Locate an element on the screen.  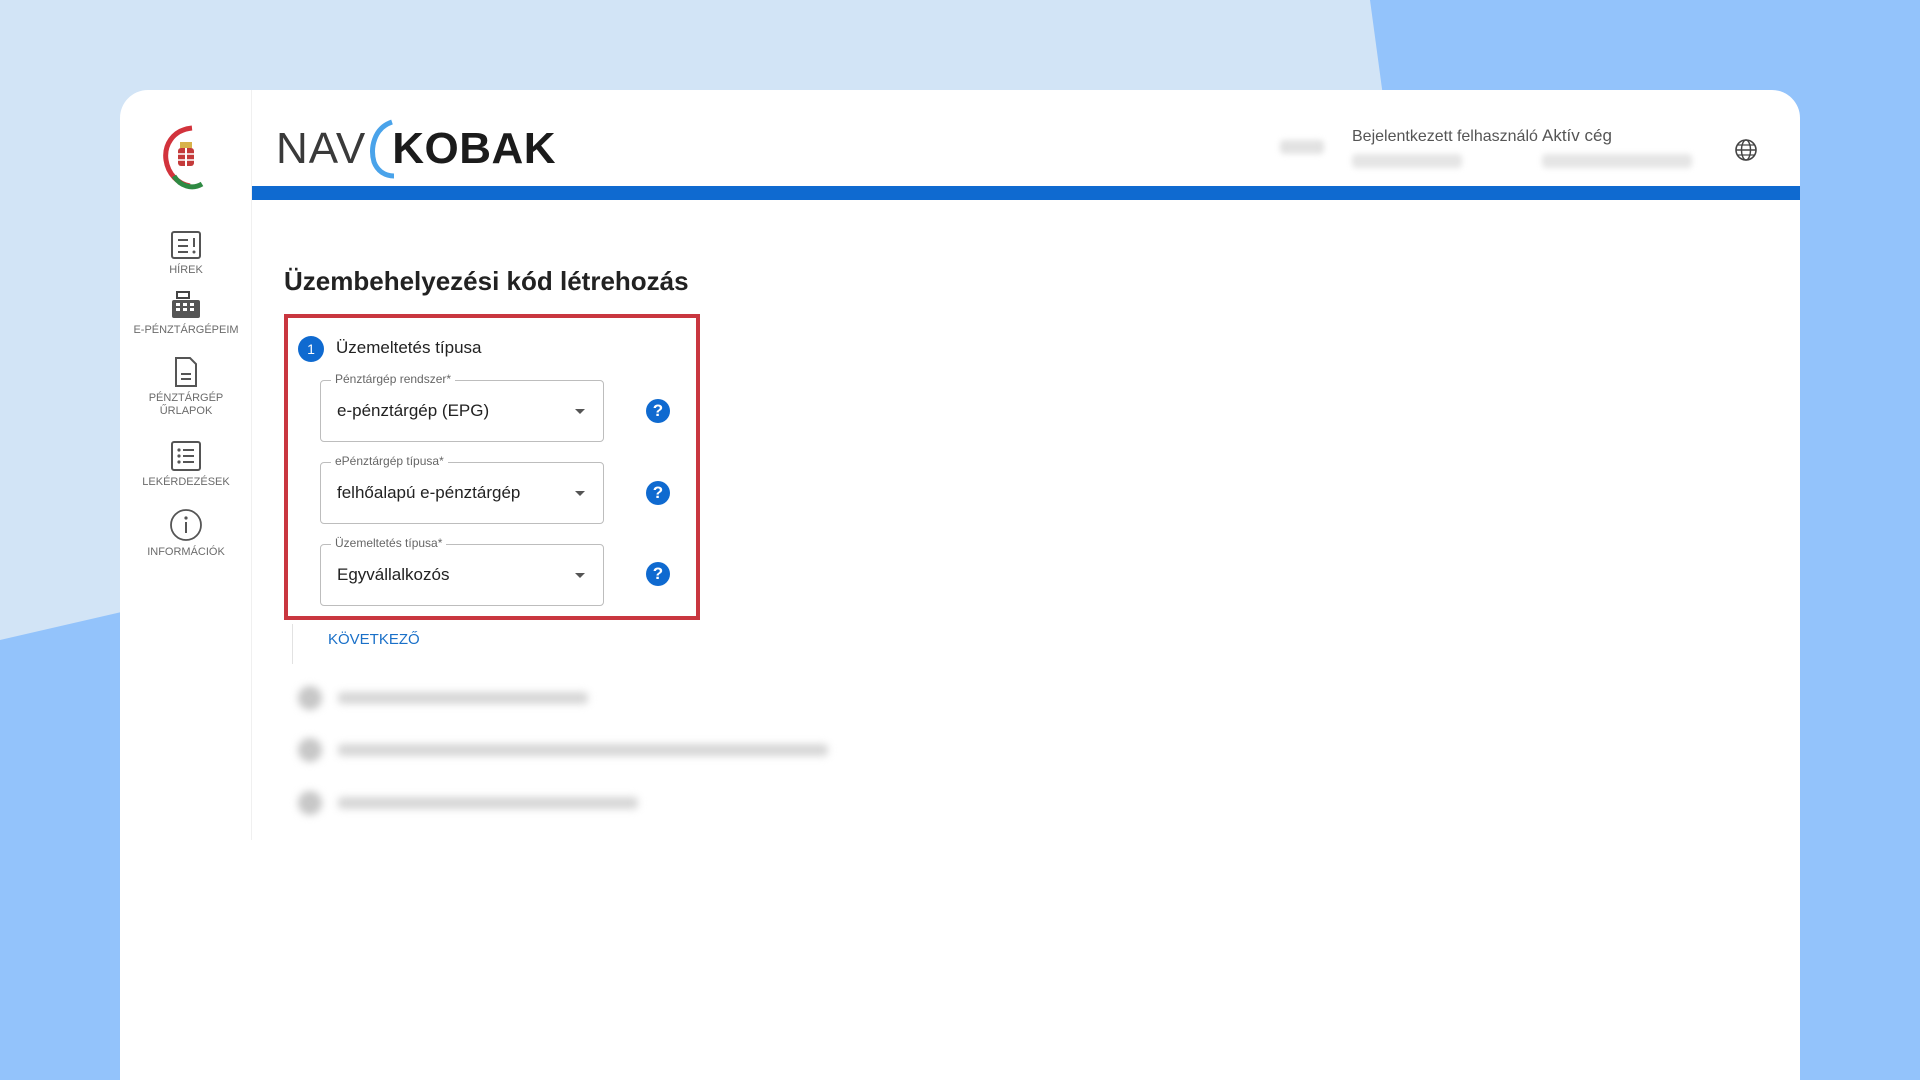
step-number-badge: 1 is located at coordinates (311, 349).